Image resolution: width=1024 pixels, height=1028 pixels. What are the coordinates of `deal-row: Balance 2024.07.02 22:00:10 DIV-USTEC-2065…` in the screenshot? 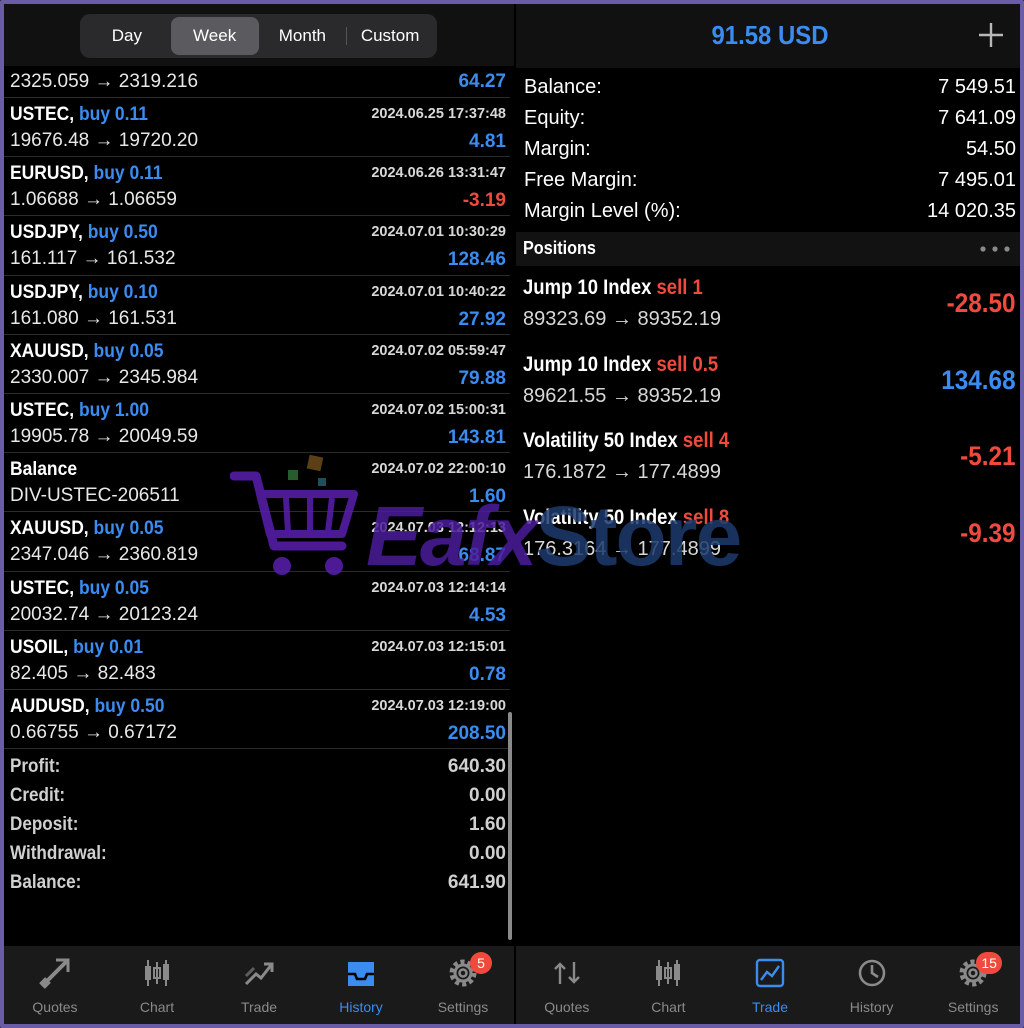 It's located at (257, 483).